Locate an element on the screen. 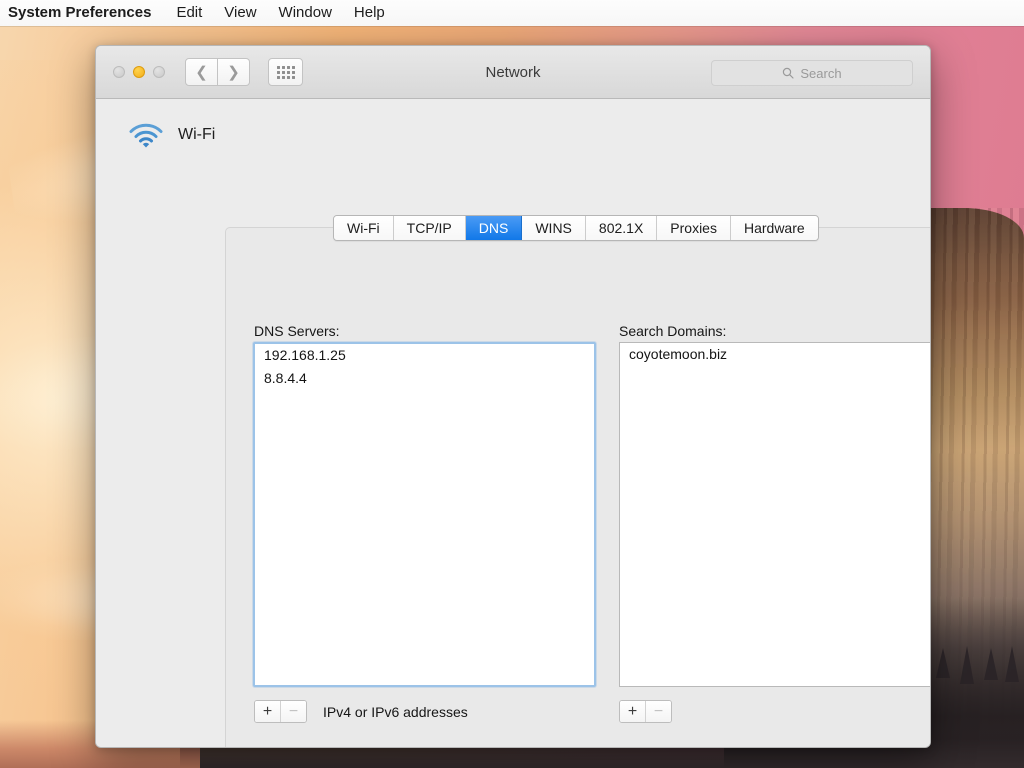 Image resolution: width=1024 pixels, height=768 pixels. tab-tcp-ip: TCP/IP is located at coordinates (429, 228).